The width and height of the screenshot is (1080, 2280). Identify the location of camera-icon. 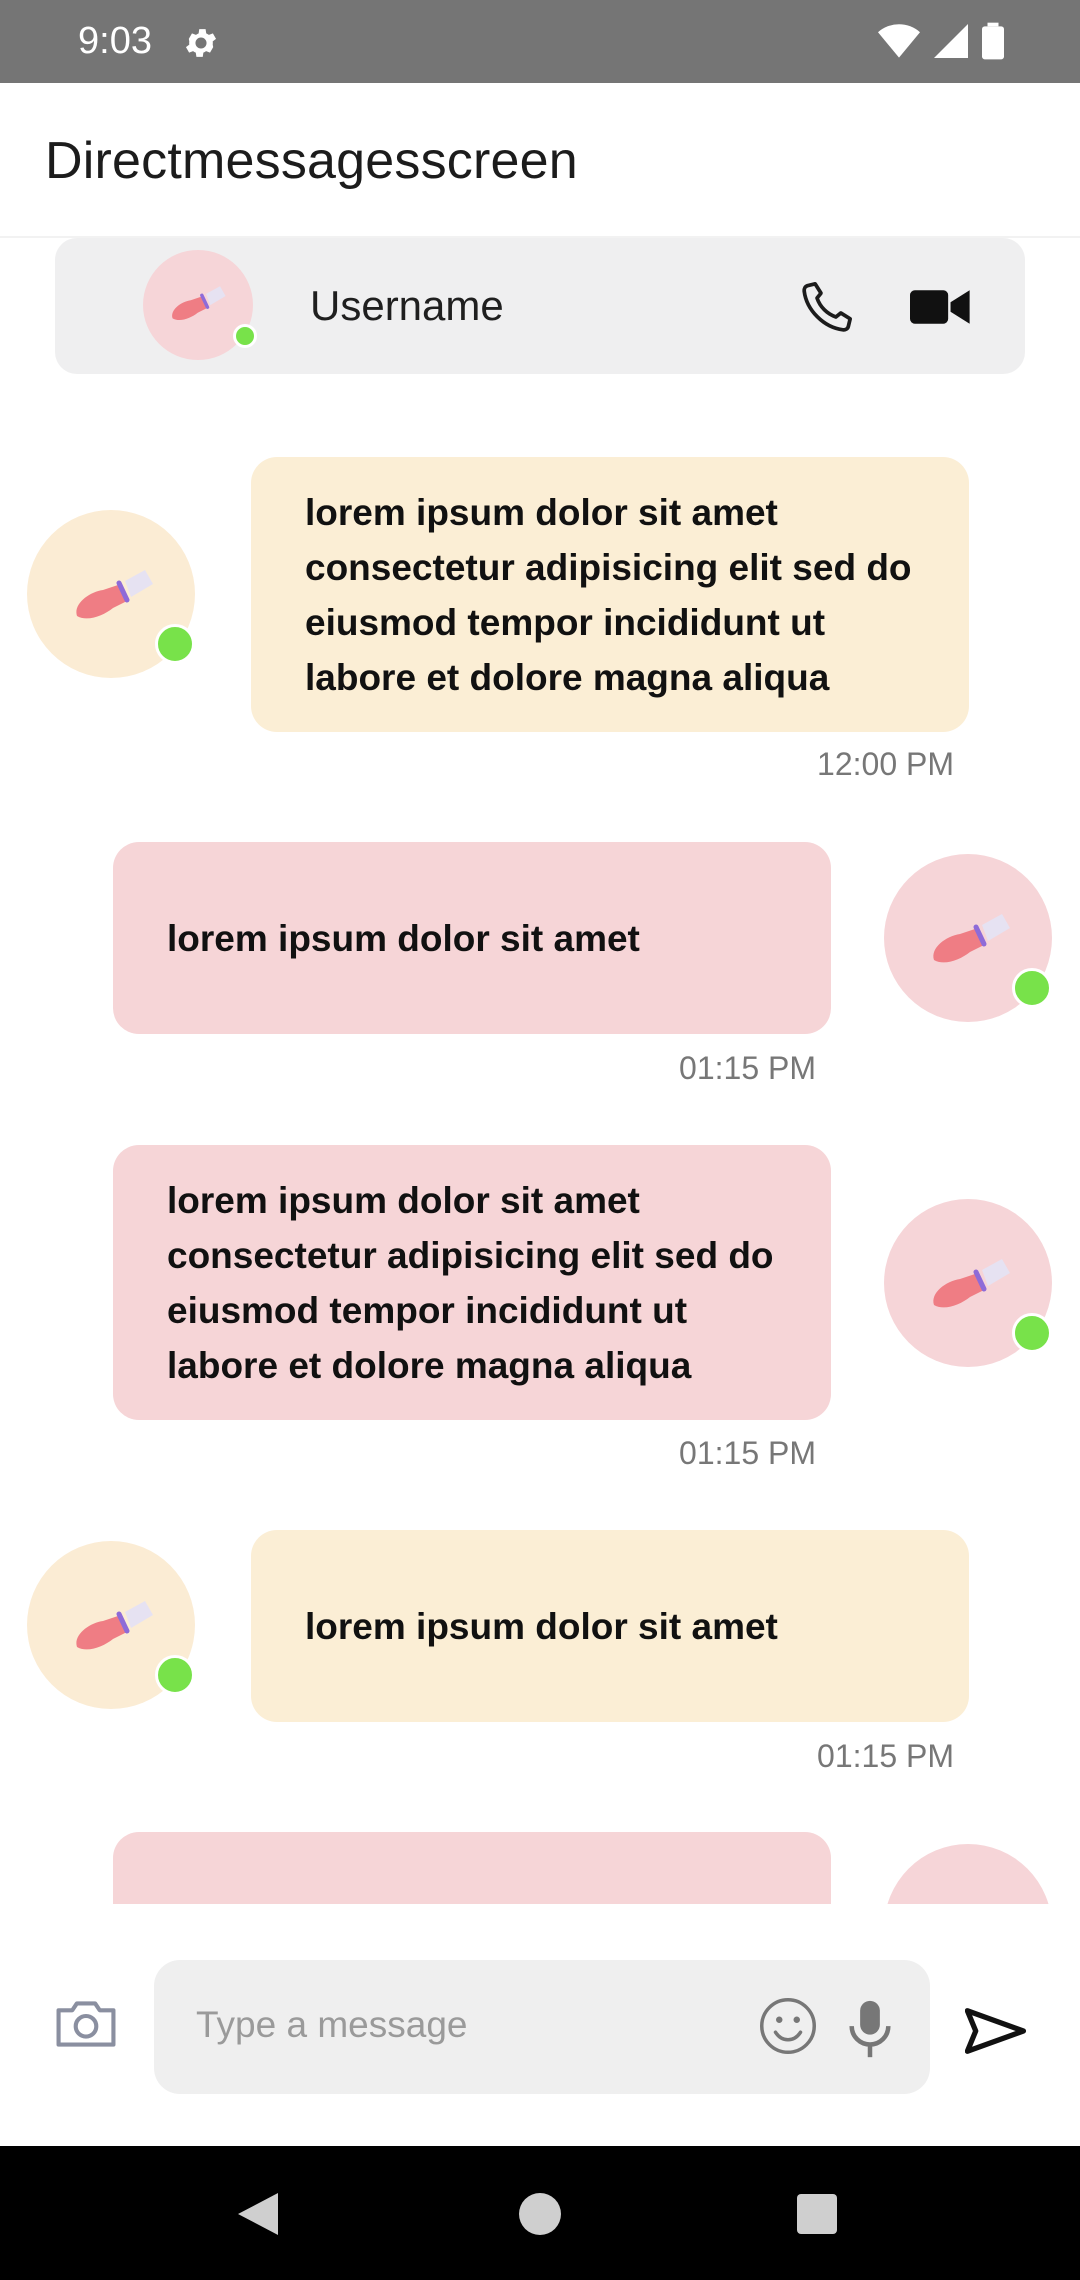
(86, 2024).